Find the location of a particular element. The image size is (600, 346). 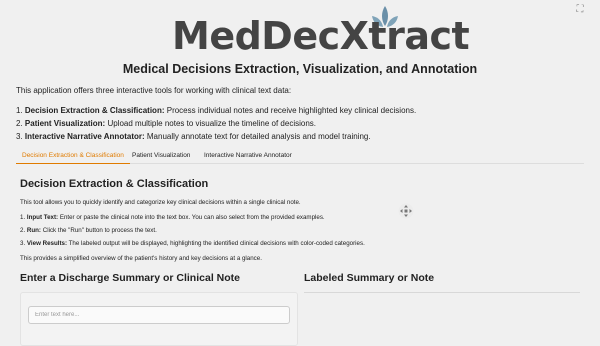

app-logo: MedDecXtract is located at coordinates (315, 32).